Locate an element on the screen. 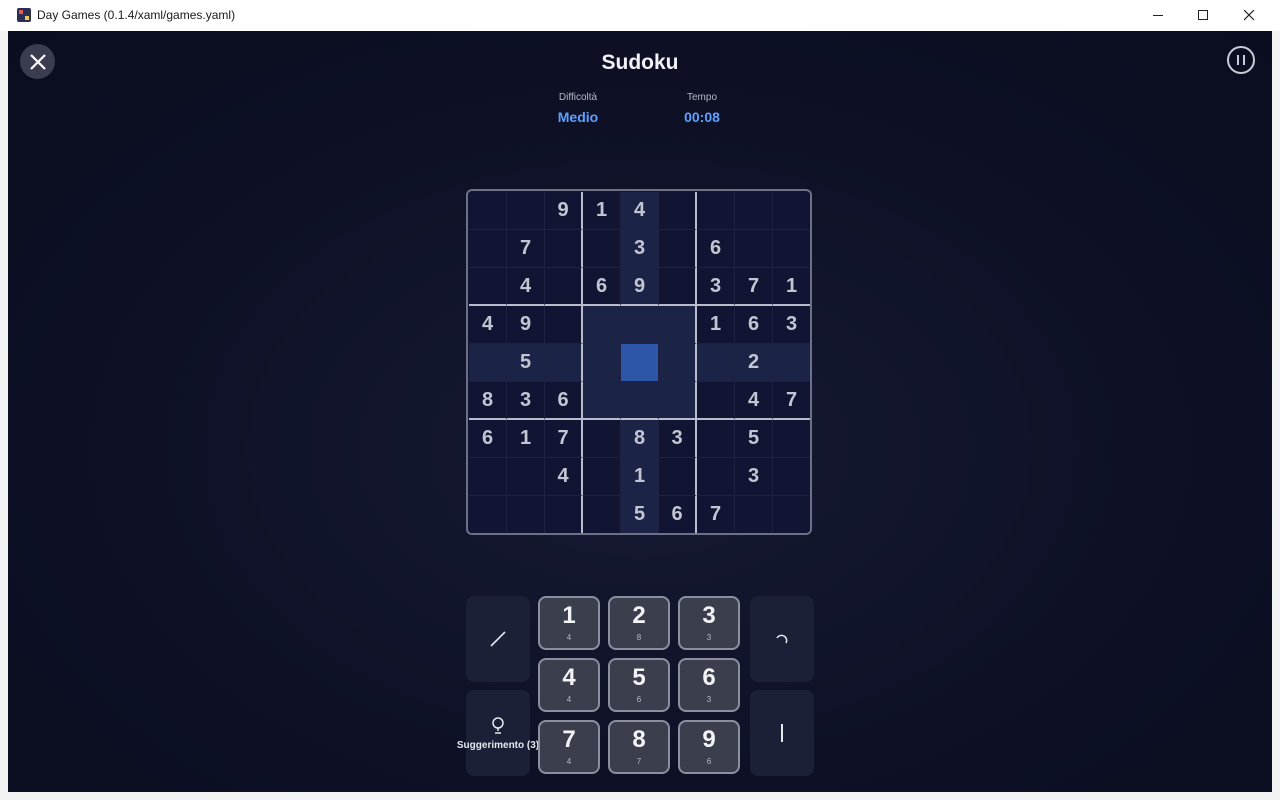 Image resolution: width=1280 pixels, height=800 pixels. number-button: 96 is located at coordinates (709, 747).